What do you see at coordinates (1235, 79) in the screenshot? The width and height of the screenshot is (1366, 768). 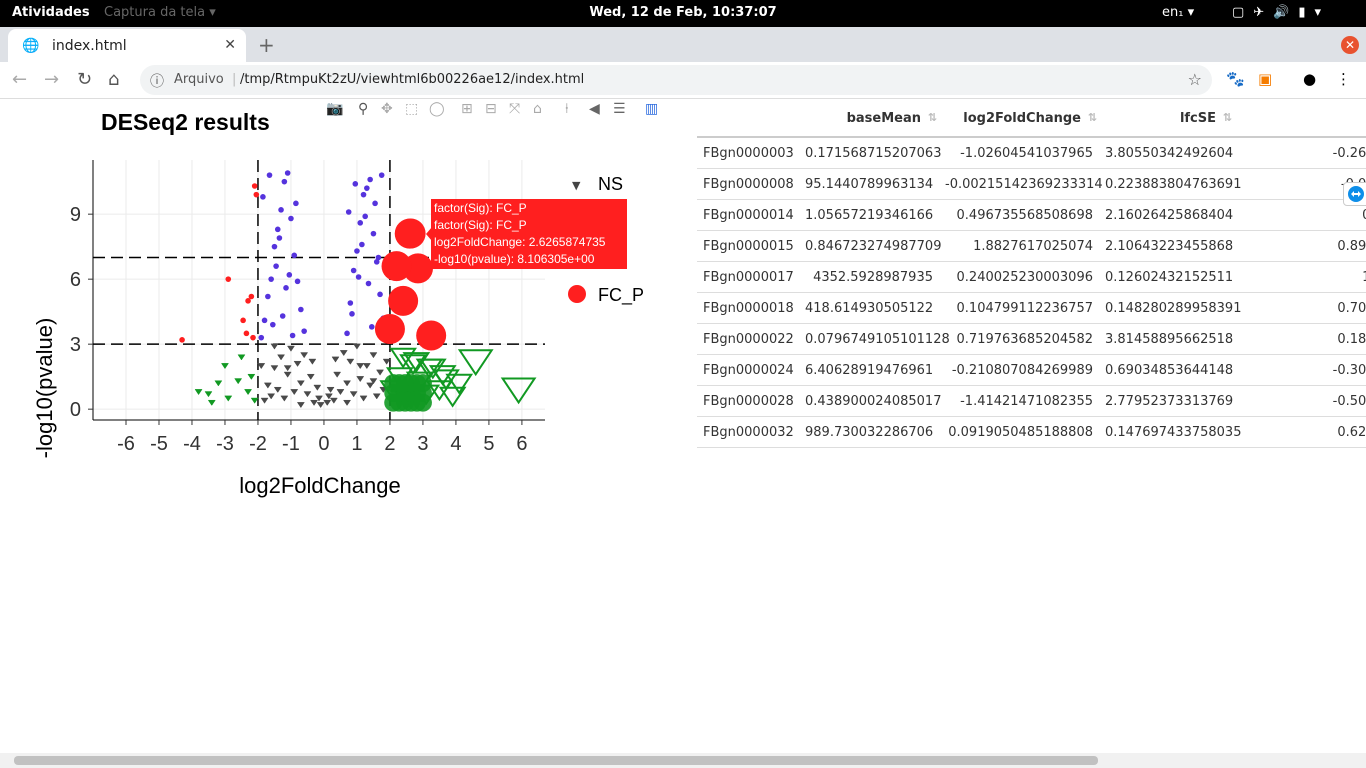 I see `extension-paw-icon: 🐾` at bounding box center [1235, 79].